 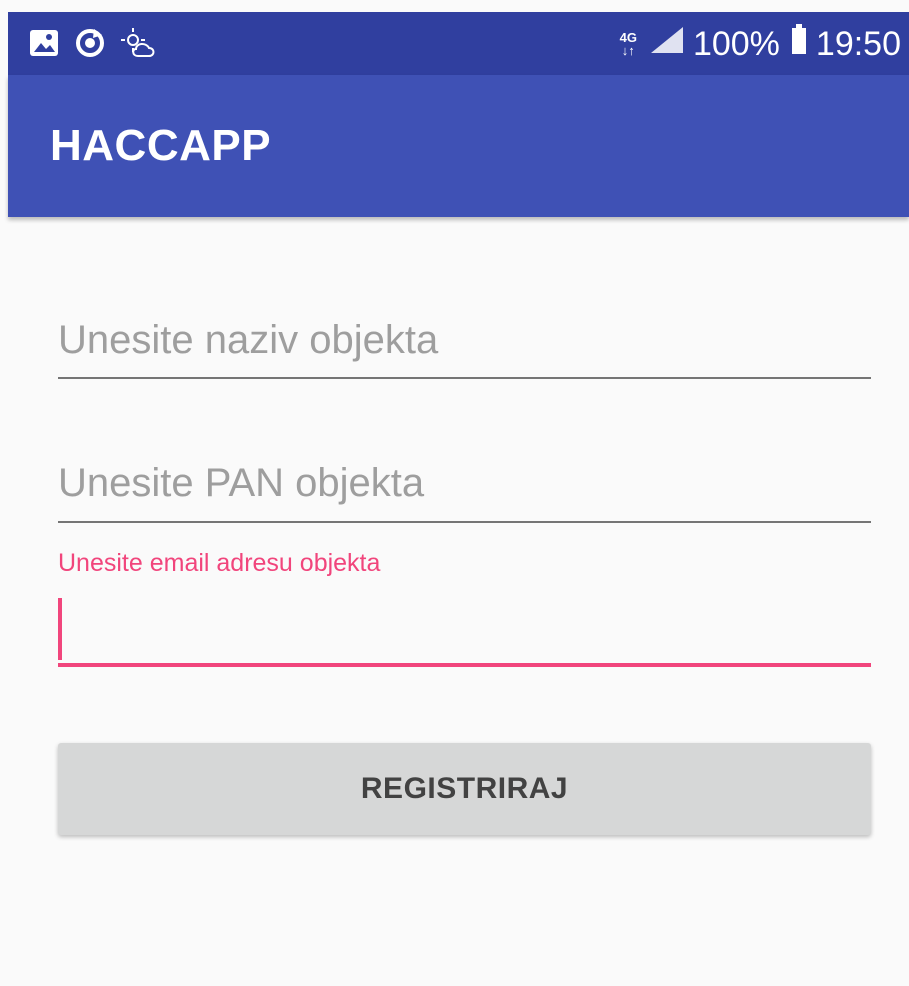 I want to click on network-indicator: 4G ↓↑, so click(x=628, y=44).